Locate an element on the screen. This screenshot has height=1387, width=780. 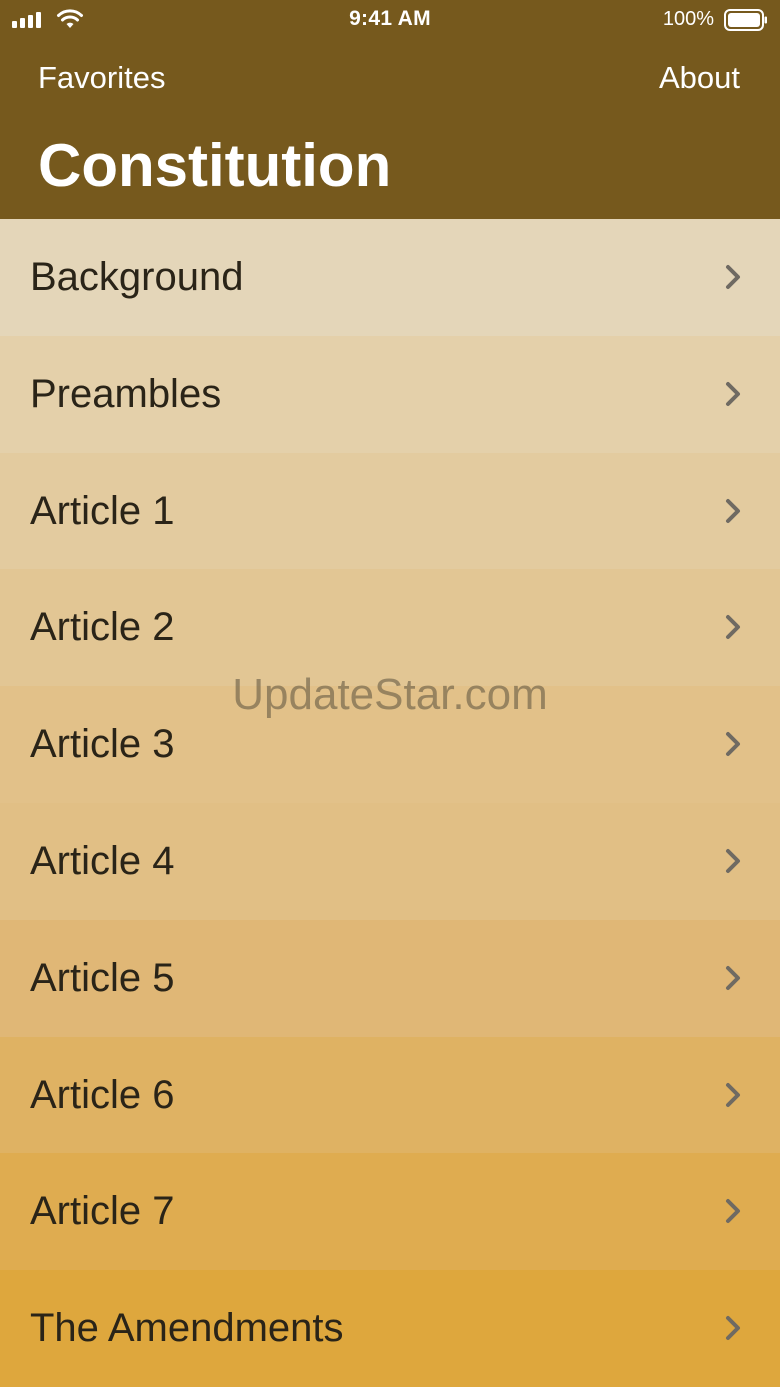
list-item-label: Preambles is located at coordinates (126, 393).